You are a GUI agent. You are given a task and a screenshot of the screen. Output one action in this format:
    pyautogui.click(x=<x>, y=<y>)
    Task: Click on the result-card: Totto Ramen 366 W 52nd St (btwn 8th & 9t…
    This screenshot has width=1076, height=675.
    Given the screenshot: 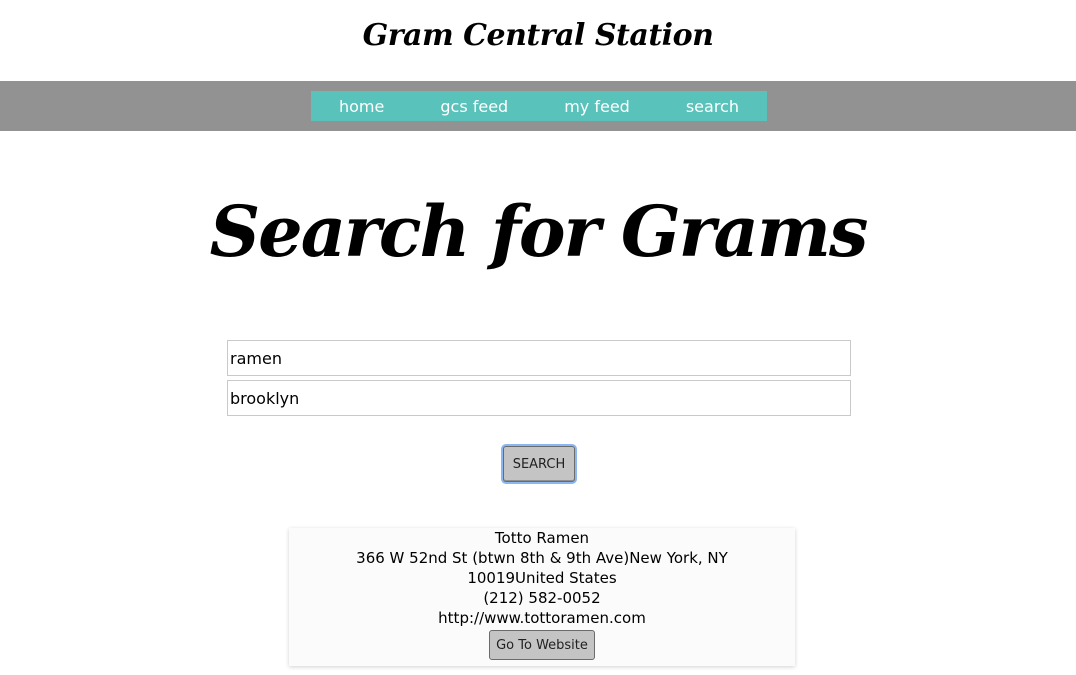 What is the action you would take?
    pyautogui.click(x=542, y=597)
    